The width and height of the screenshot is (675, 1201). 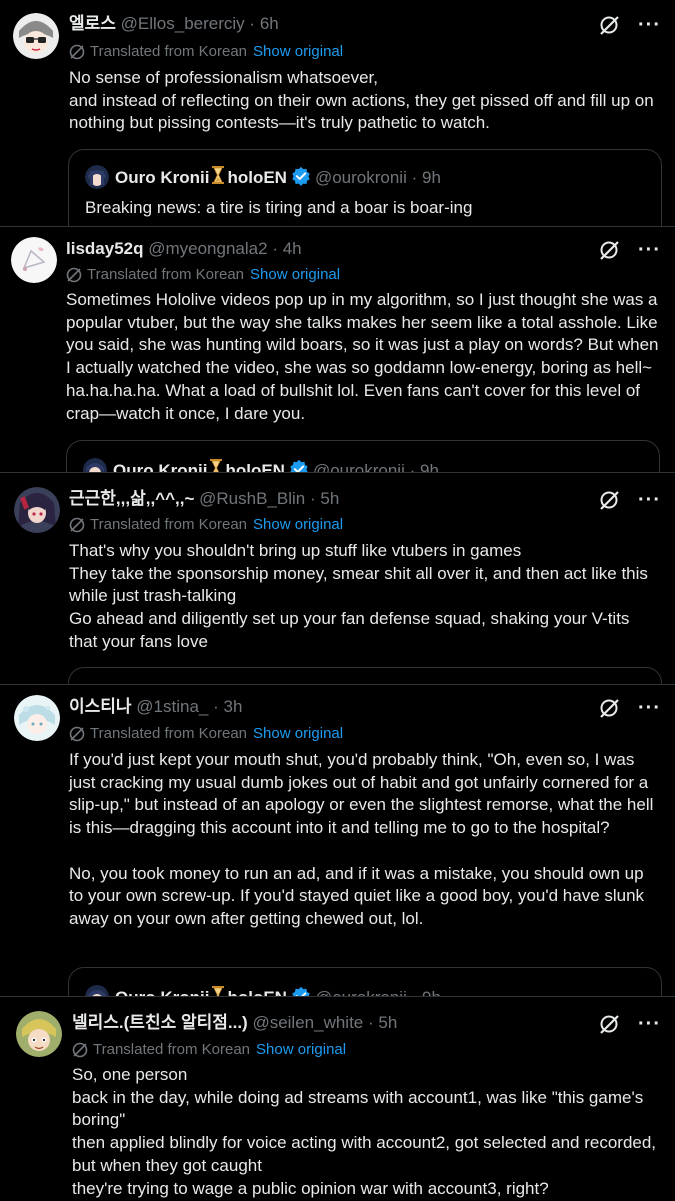 I want to click on timestamp: 4h, so click(x=292, y=248).